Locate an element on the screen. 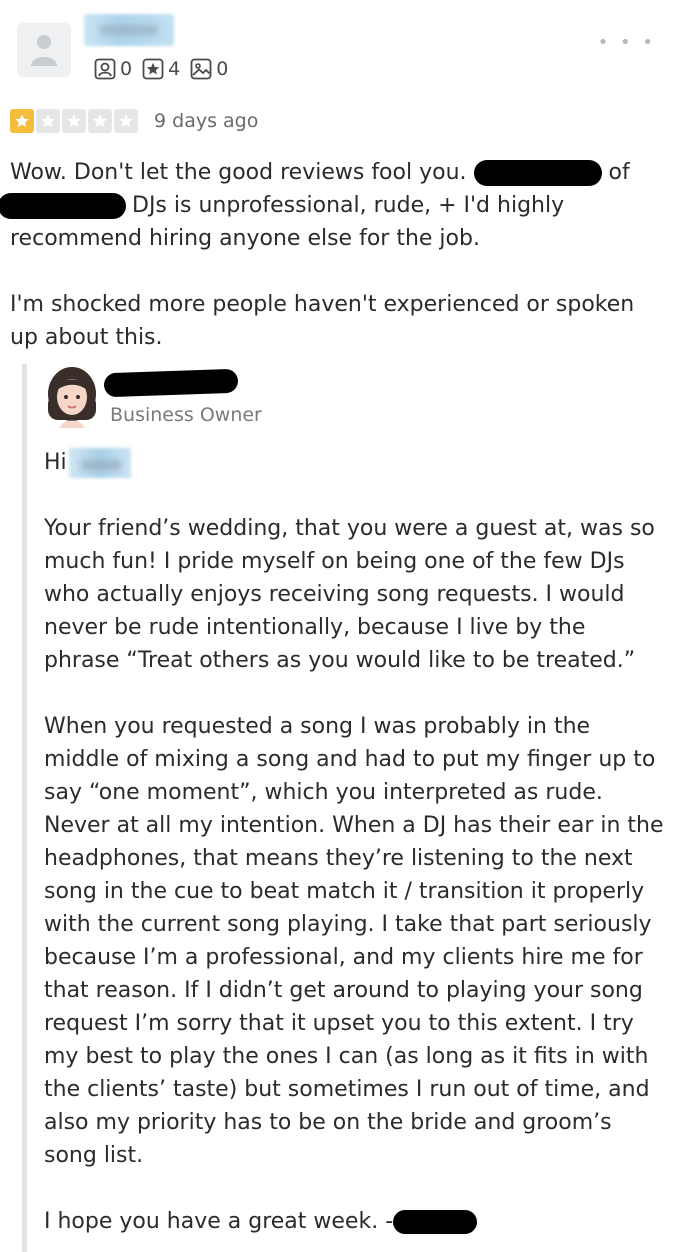  reply-line: song list. is located at coordinates (94, 1155).